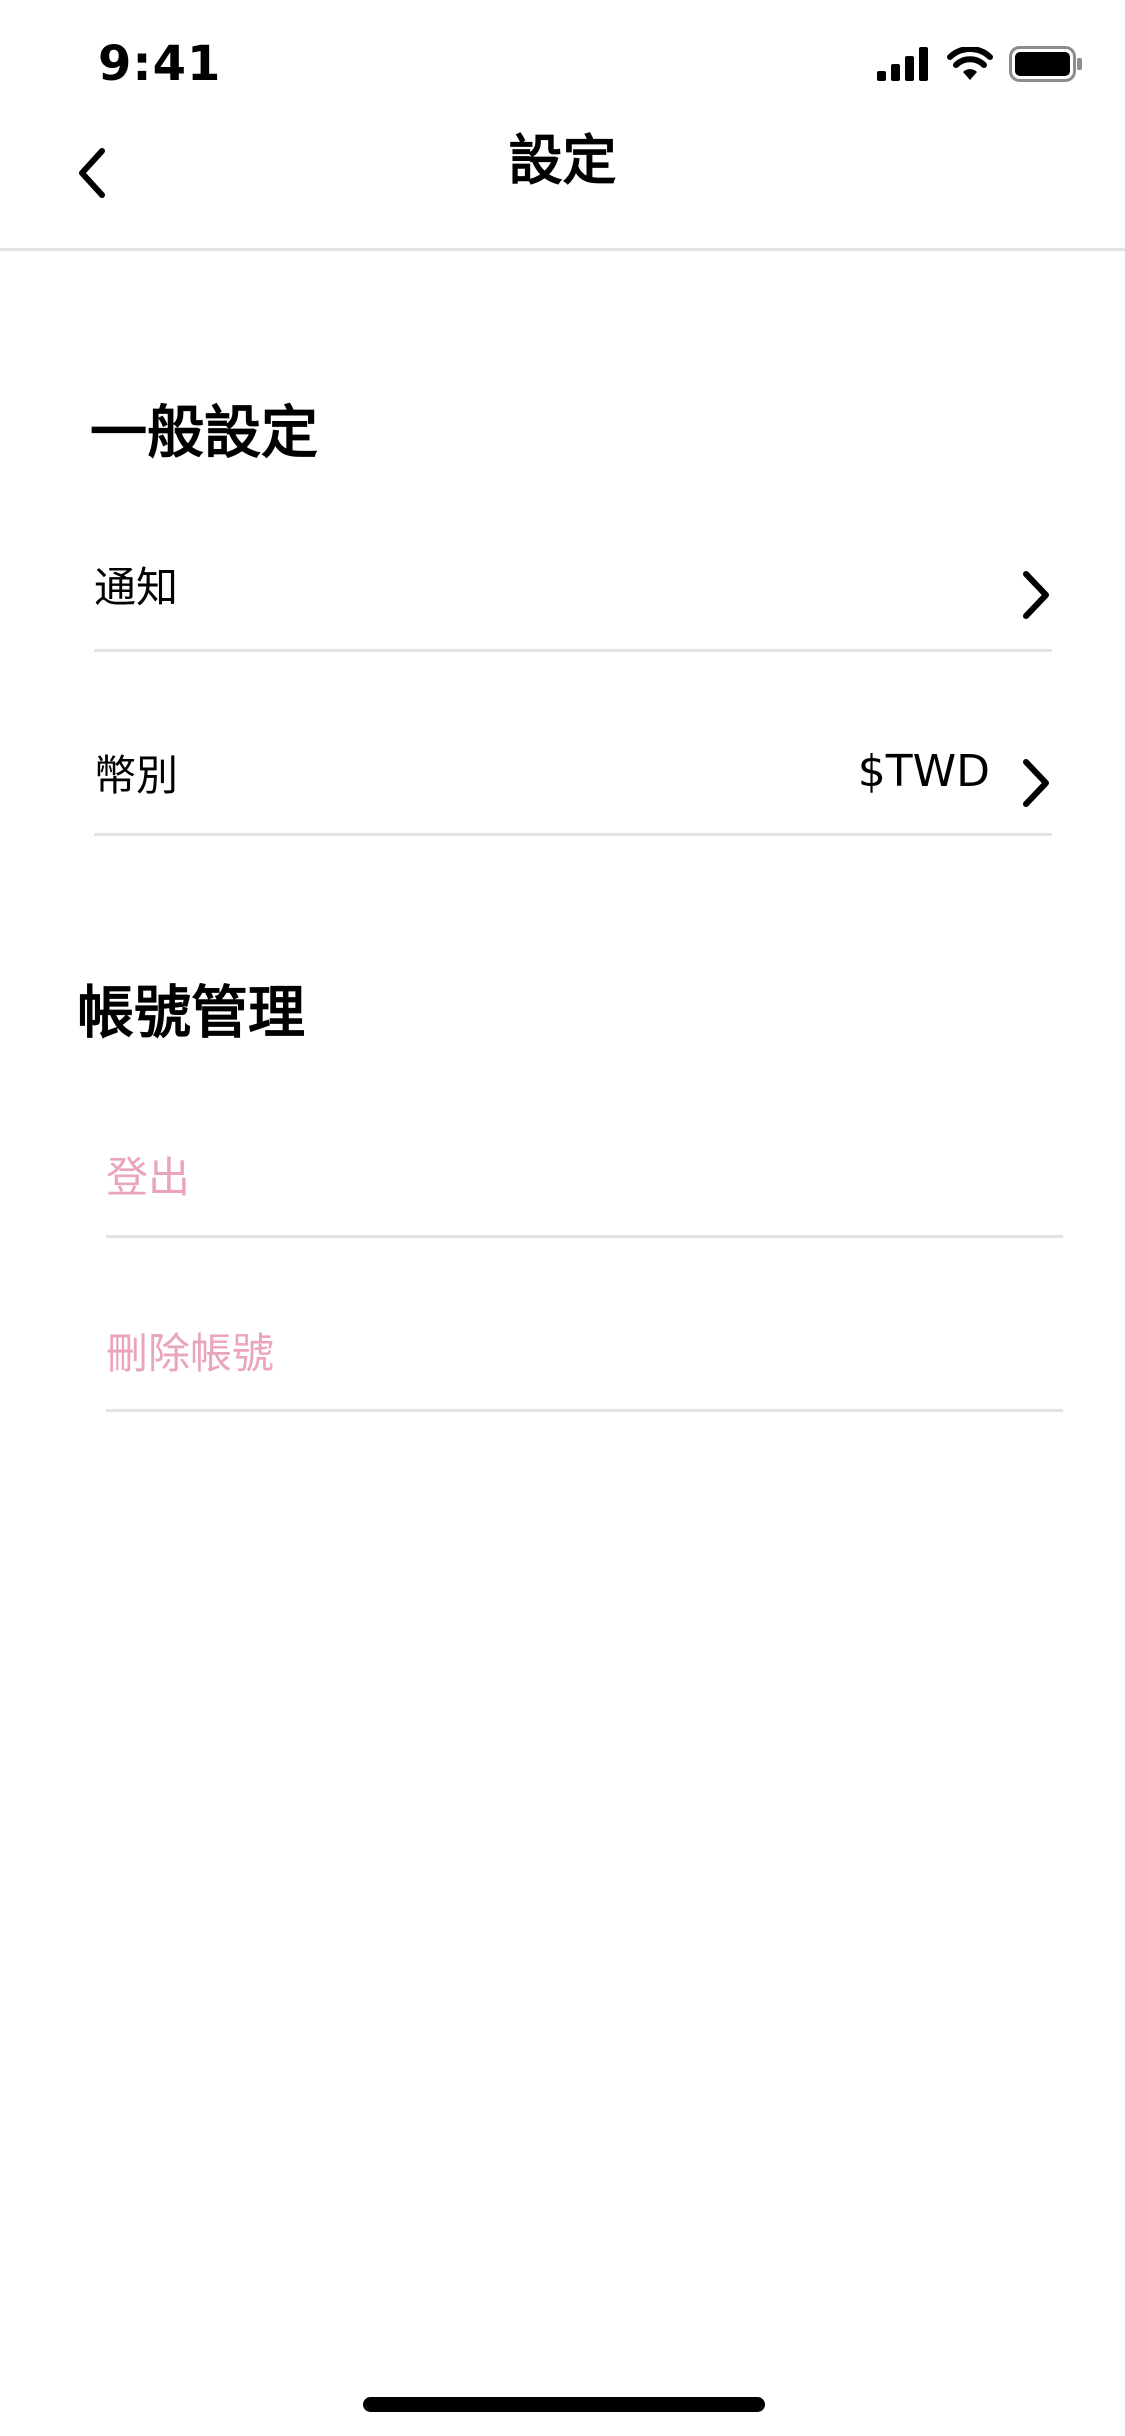  Describe the element at coordinates (160, 64) in the screenshot. I see `status-time: 9:41` at that location.